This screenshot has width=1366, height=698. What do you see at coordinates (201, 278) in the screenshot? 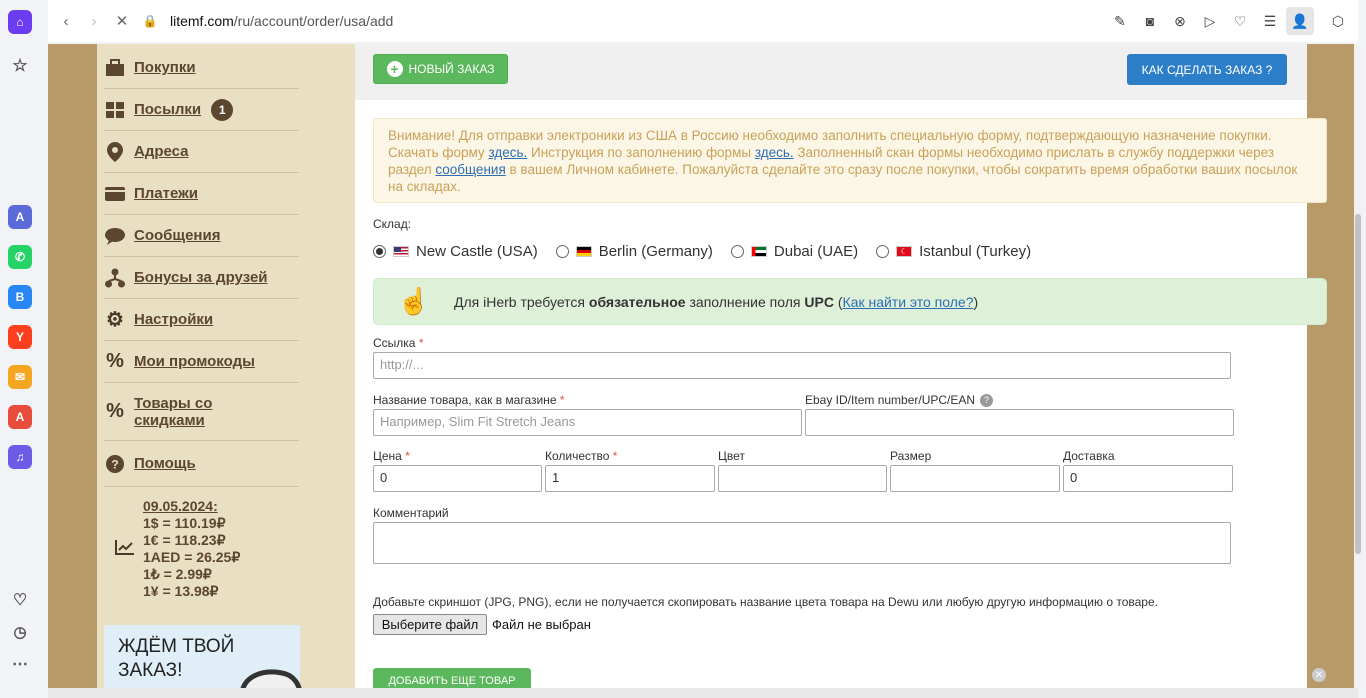
I see `sidebar-item-referral: Бонусы за друзей` at bounding box center [201, 278].